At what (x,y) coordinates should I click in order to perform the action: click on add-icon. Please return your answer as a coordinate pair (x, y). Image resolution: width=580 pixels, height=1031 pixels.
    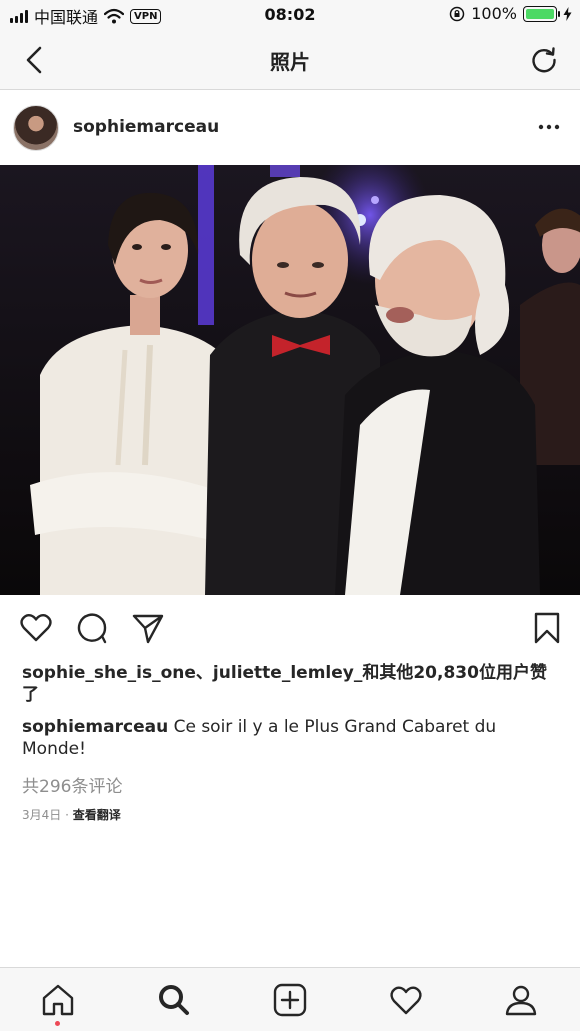
    Looking at the image, I should click on (290, 1000).